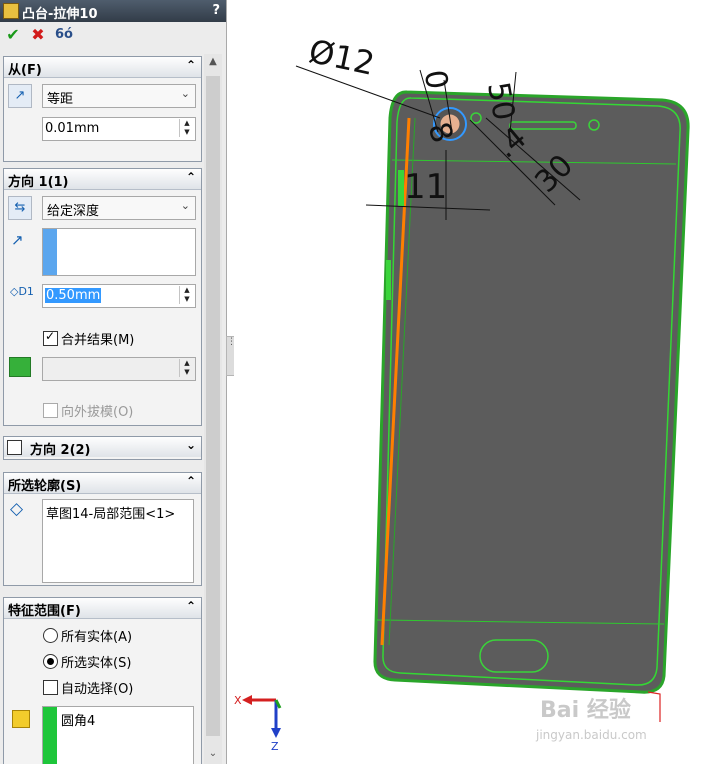 The height and width of the screenshot is (768, 702). What do you see at coordinates (425, 187) in the screenshot?
I see `dim-eleven: 11` at bounding box center [425, 187].